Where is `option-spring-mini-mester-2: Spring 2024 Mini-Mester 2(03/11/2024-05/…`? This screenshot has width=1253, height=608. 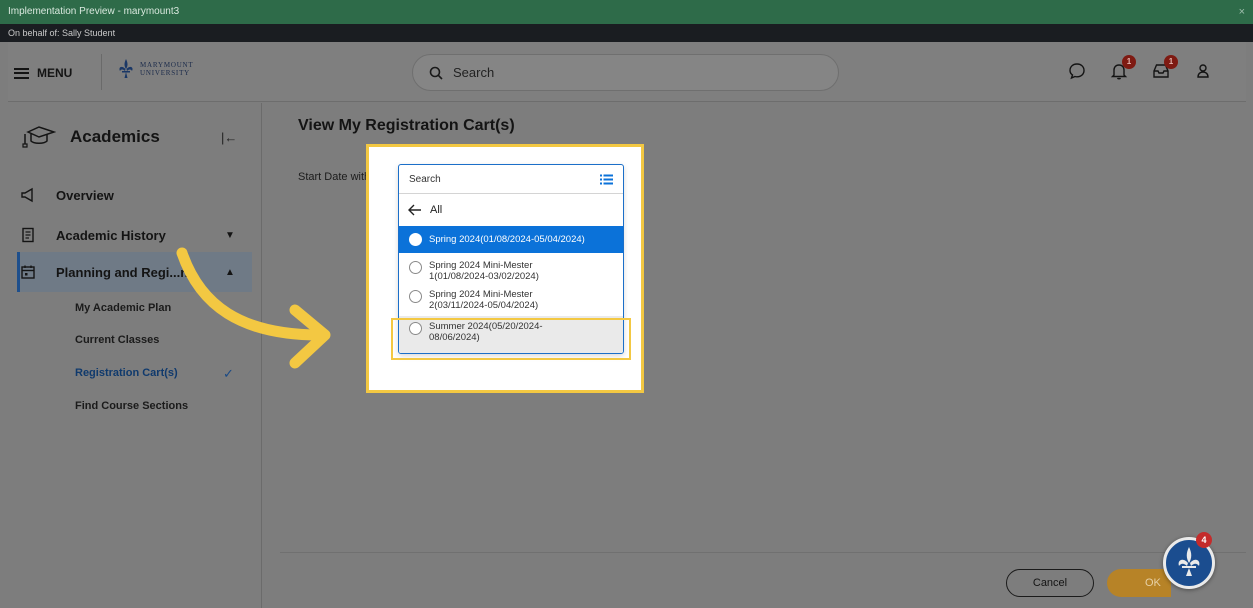 option-spring-mini-mester-2: Spring 2024 Mini-Mester 2(03/11/2024-05/… is located at coordinates (511, 301).